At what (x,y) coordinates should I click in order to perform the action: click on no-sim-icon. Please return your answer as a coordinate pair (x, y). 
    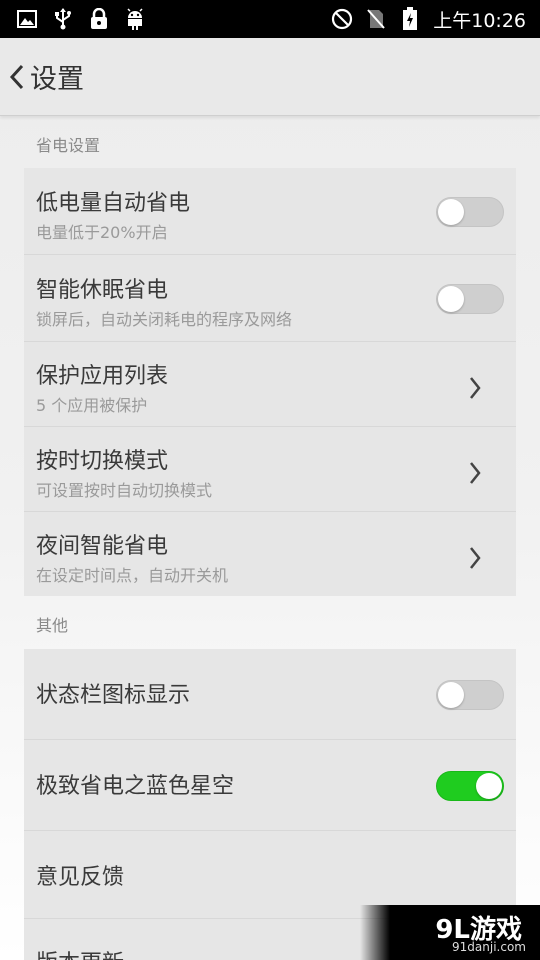
    Looking at the image, I should click on (376, 19).